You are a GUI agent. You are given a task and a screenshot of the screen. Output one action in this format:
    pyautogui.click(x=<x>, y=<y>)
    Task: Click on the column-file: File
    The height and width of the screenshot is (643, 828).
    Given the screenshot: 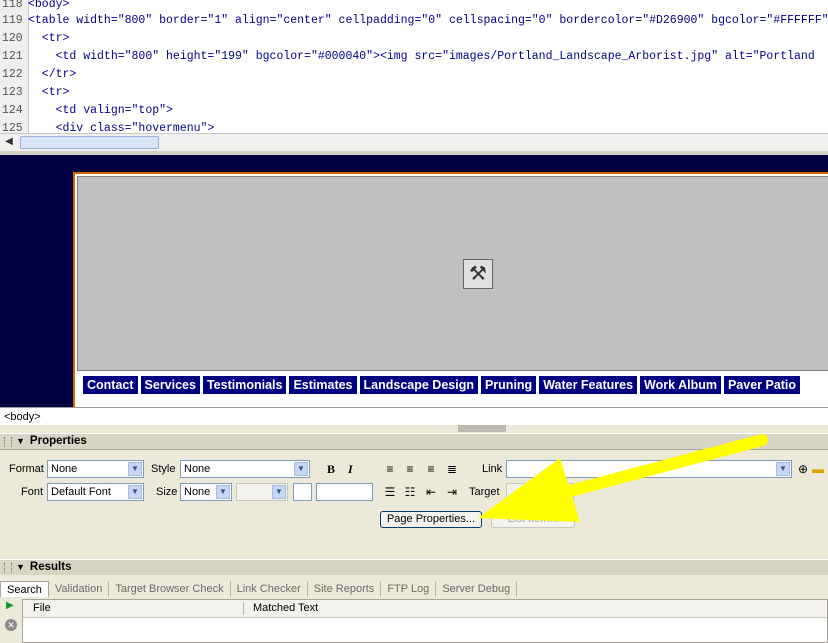 What is the action you would take?
    pyautogui.click(x=38, y=608)
    